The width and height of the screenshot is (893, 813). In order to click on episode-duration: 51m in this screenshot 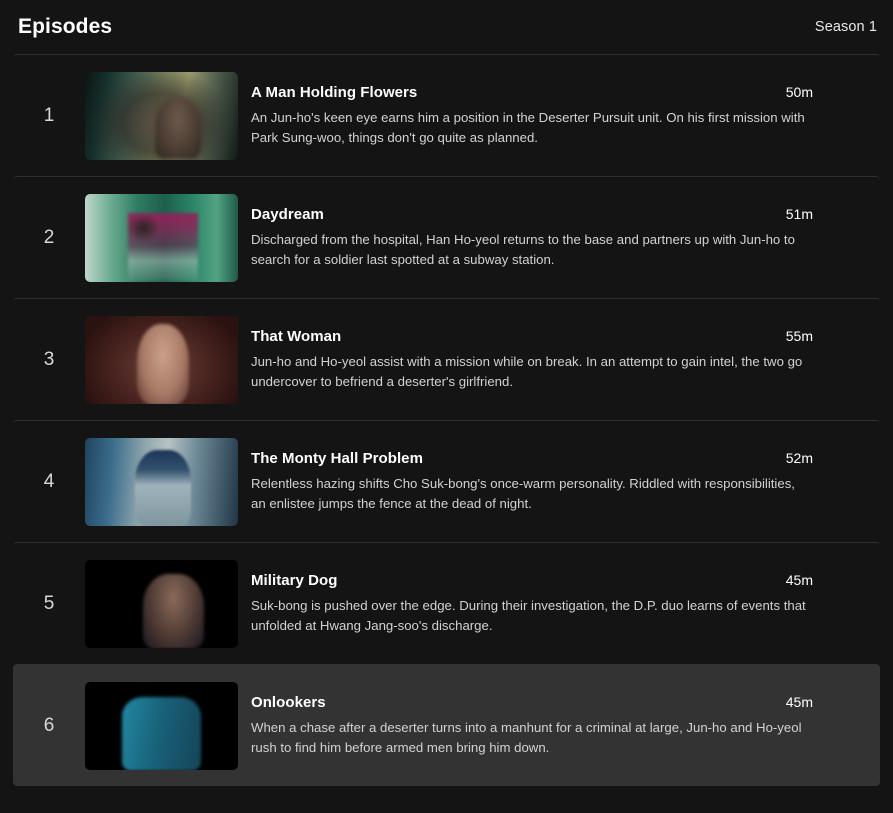, I will do `click(799, 213)`.